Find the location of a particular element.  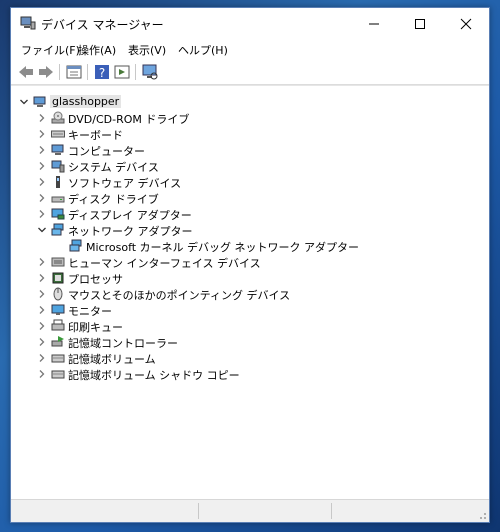

keyboard-icon is located at coordinates (58, 134).